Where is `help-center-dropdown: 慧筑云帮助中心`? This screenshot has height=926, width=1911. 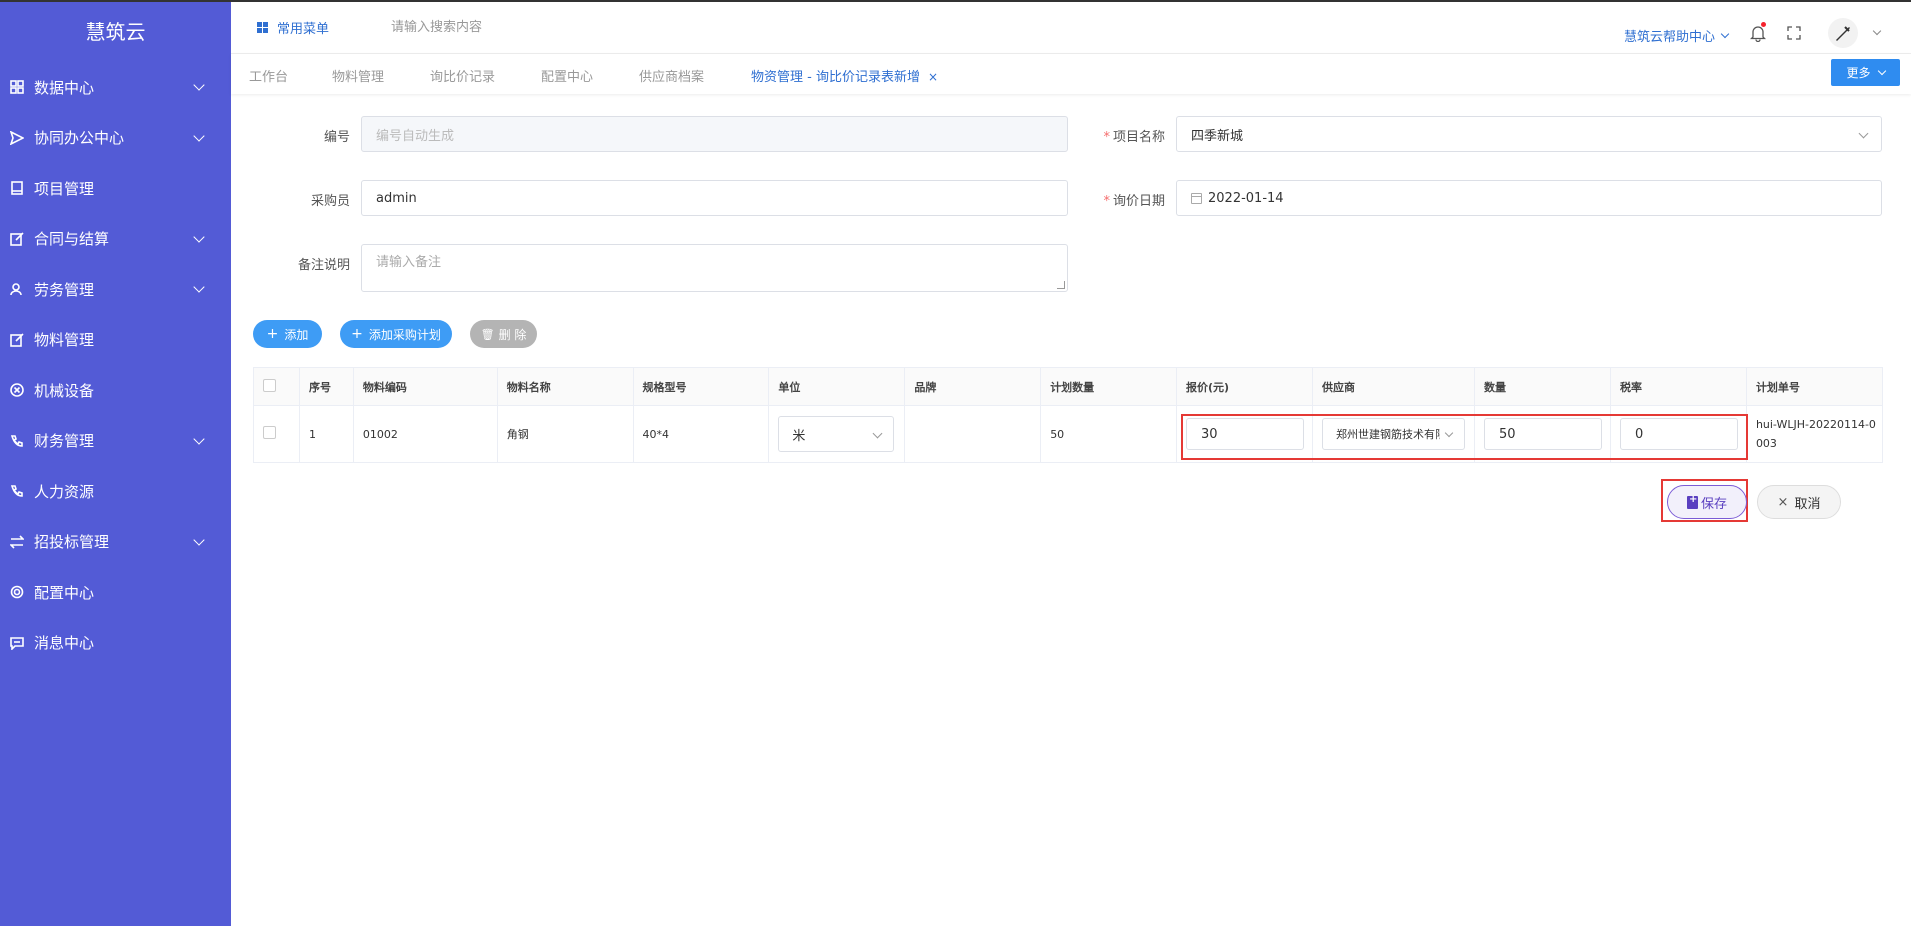 help-center-dropdown: 慧筑云帮助中心 is located at coordinates (1677, 35).